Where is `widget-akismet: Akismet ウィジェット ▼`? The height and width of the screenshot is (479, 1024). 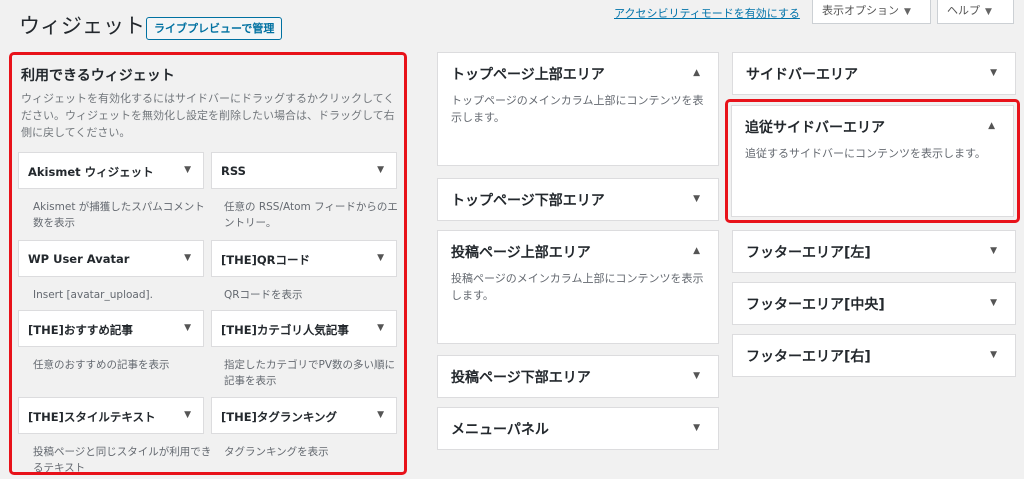
widget-akismet: Akismet ウィジェット ▼ is located at coordinates (111, 170).